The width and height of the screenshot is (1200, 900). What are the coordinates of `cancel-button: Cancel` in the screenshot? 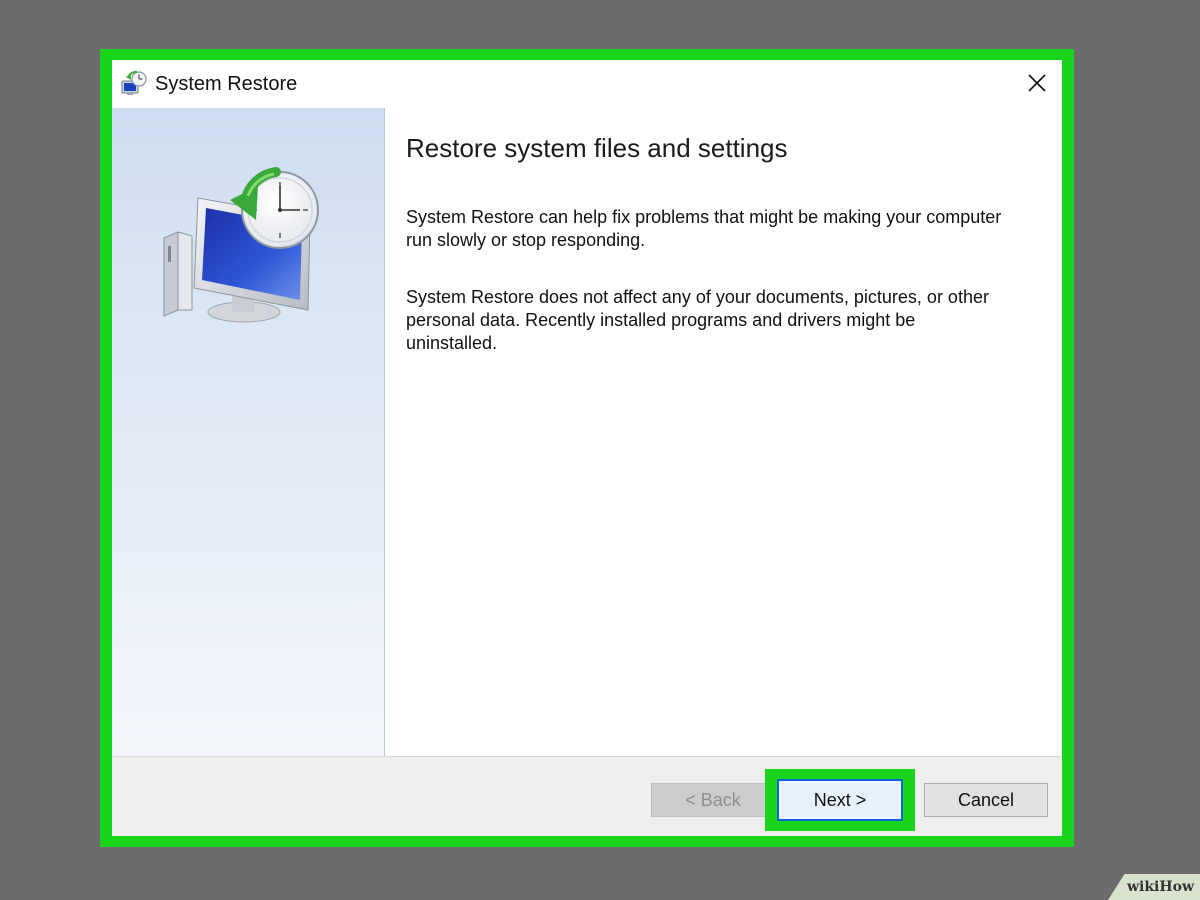 It's located at (986, 800).